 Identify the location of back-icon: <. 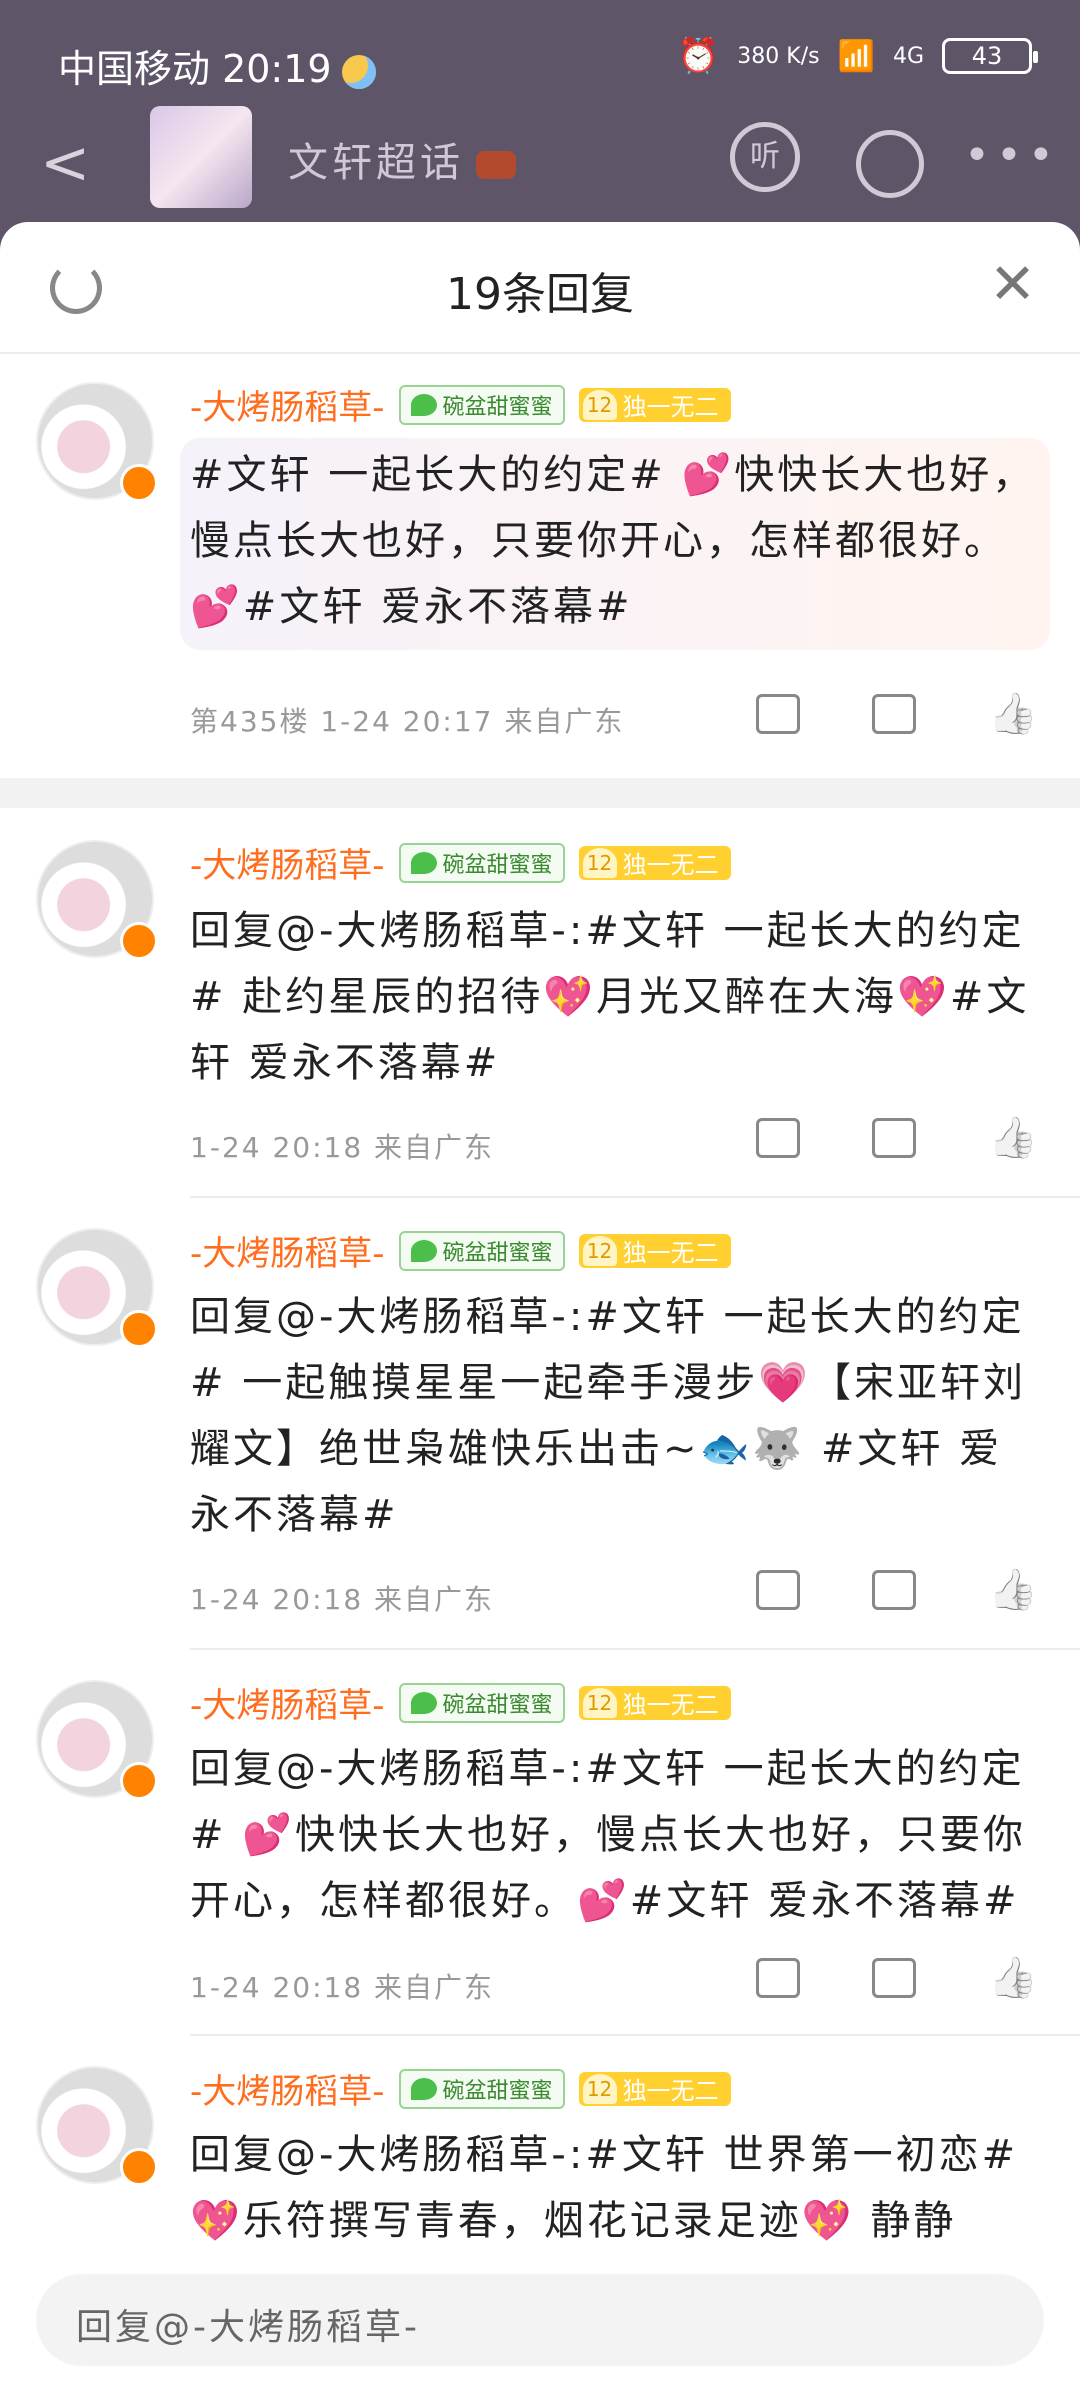
(65, 163).